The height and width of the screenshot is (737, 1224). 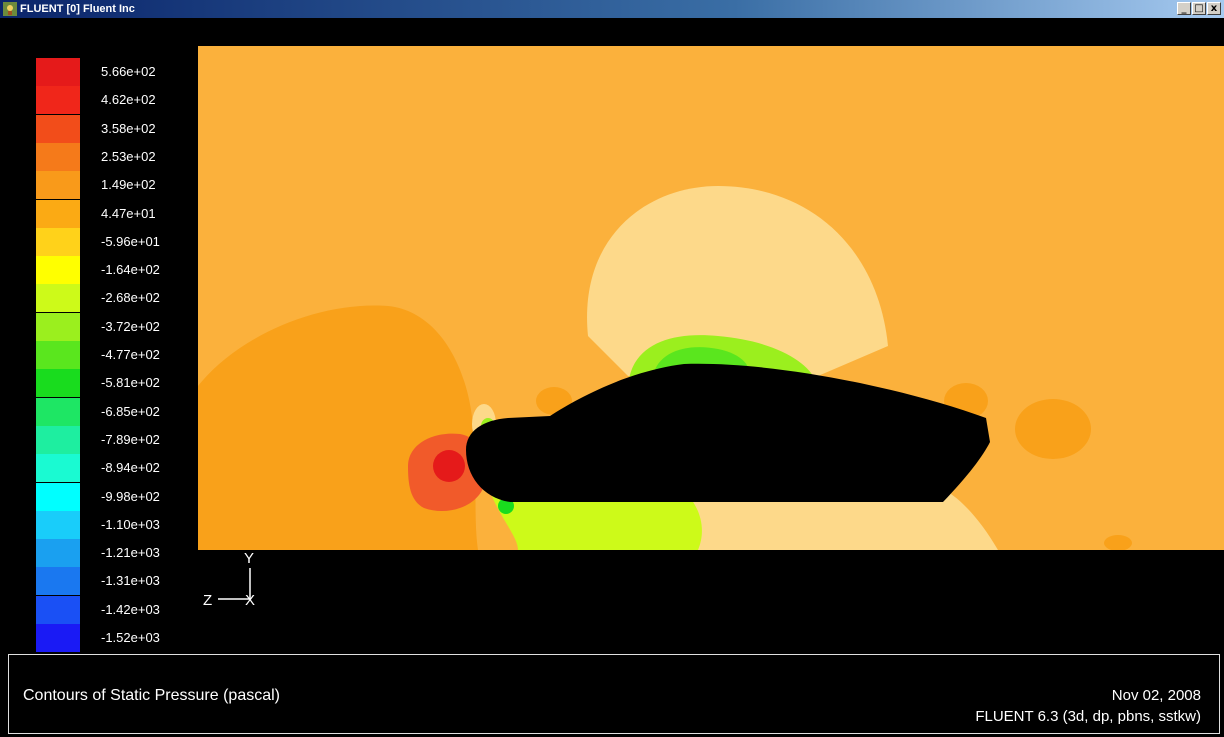 I want to click on legend-value: -7.89e+02, so click(x=130, y=439).